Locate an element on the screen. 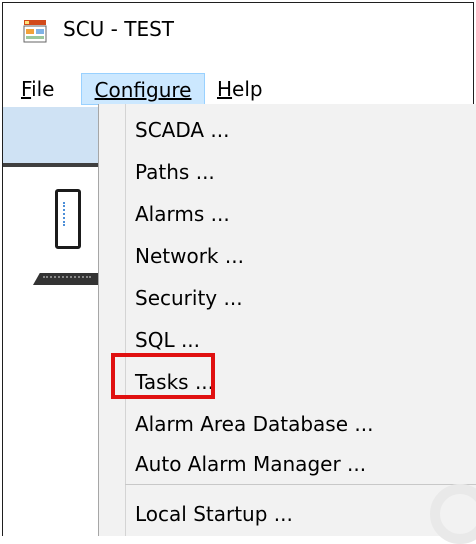 The width and height of the screenshot is (476, 544). title-bar: SCU - TEST is located at coordinates (238, 31).